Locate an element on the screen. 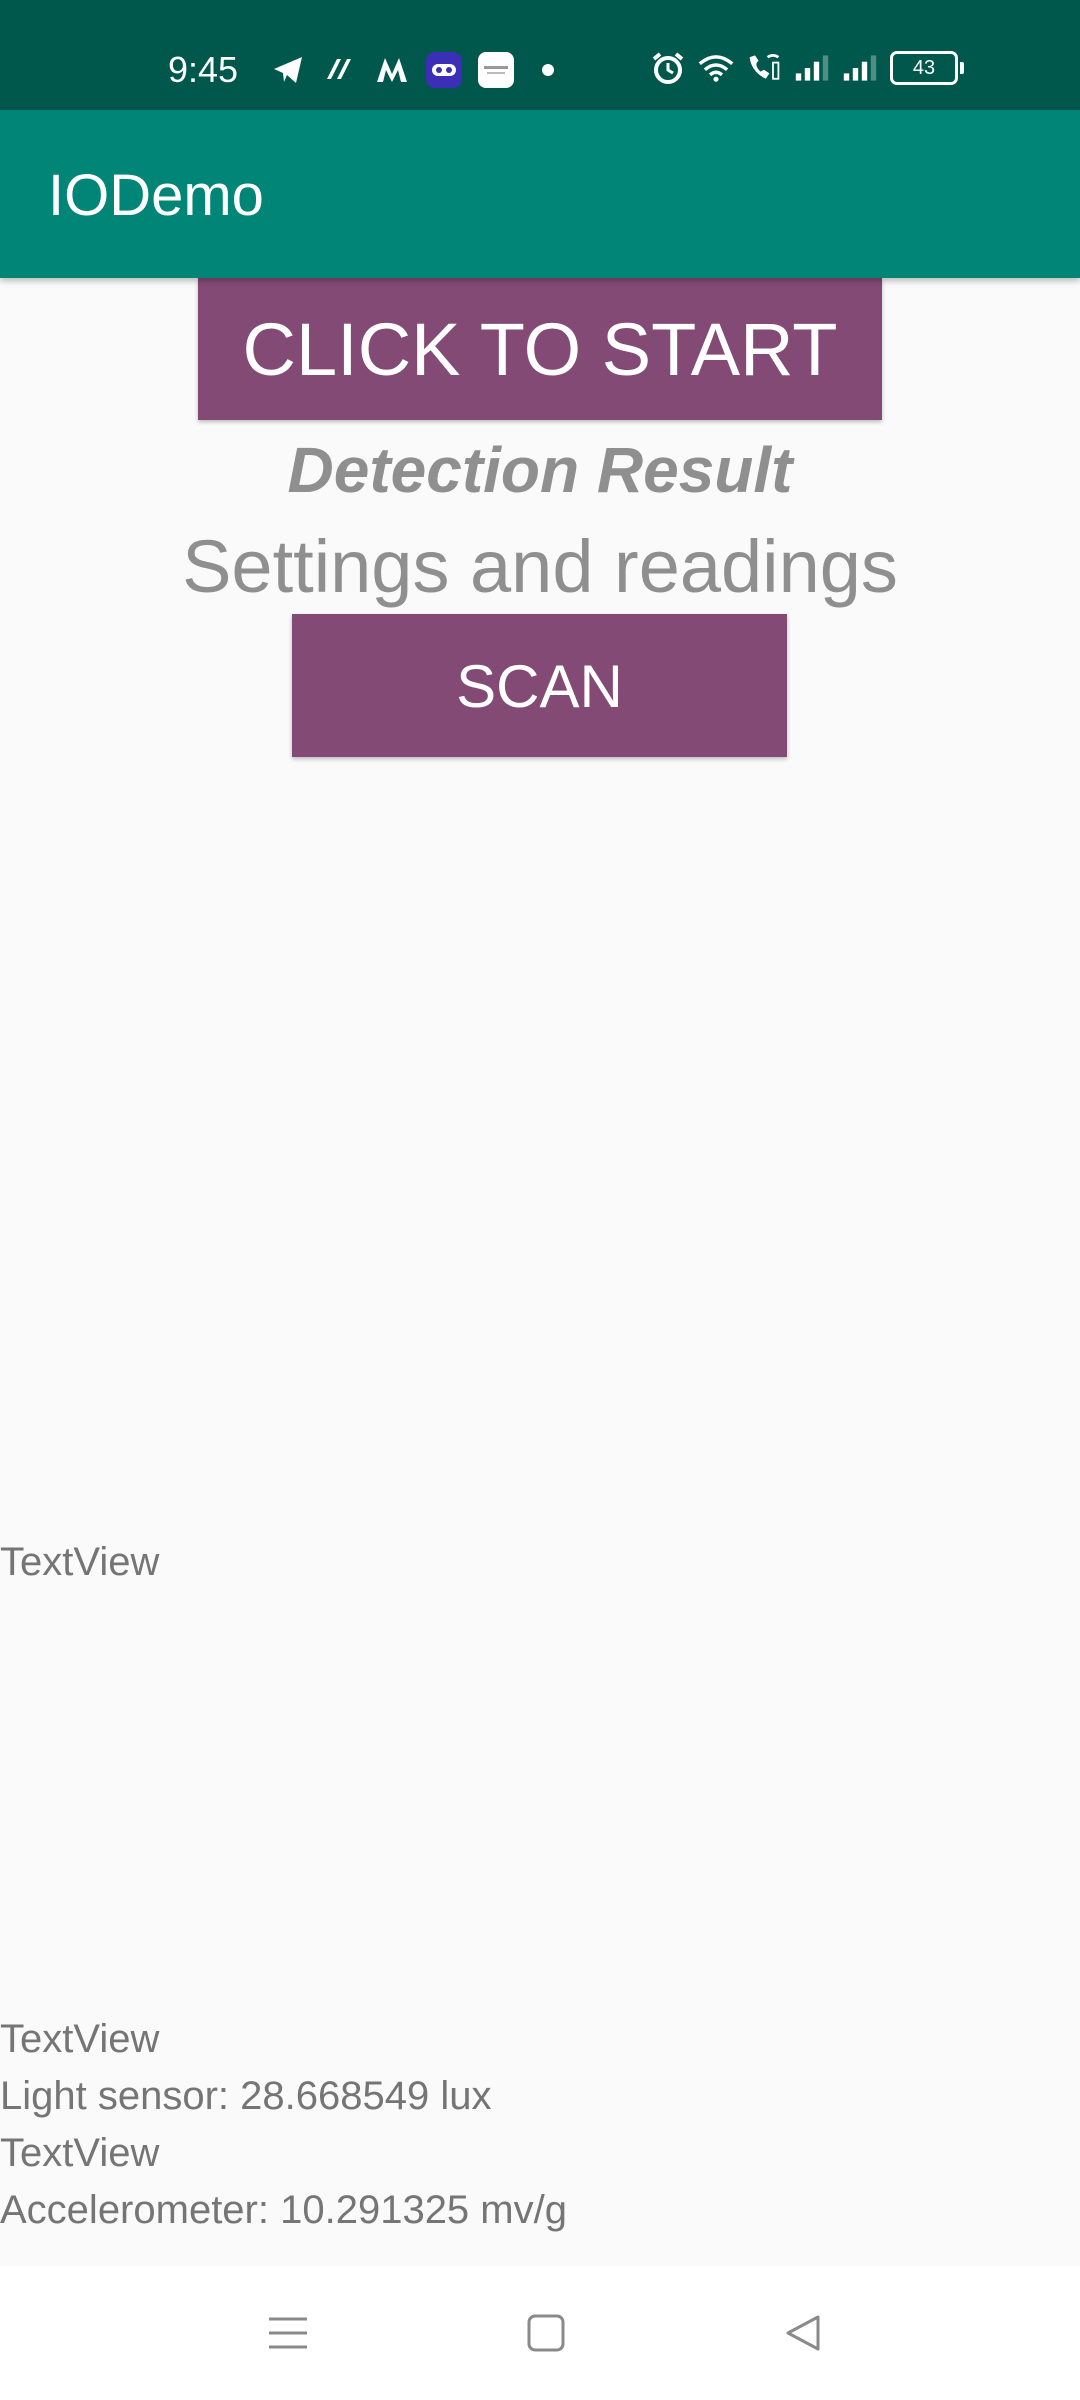 The image size is (1080, 2400). signal-1-icon is located at coordinates (812, 68).